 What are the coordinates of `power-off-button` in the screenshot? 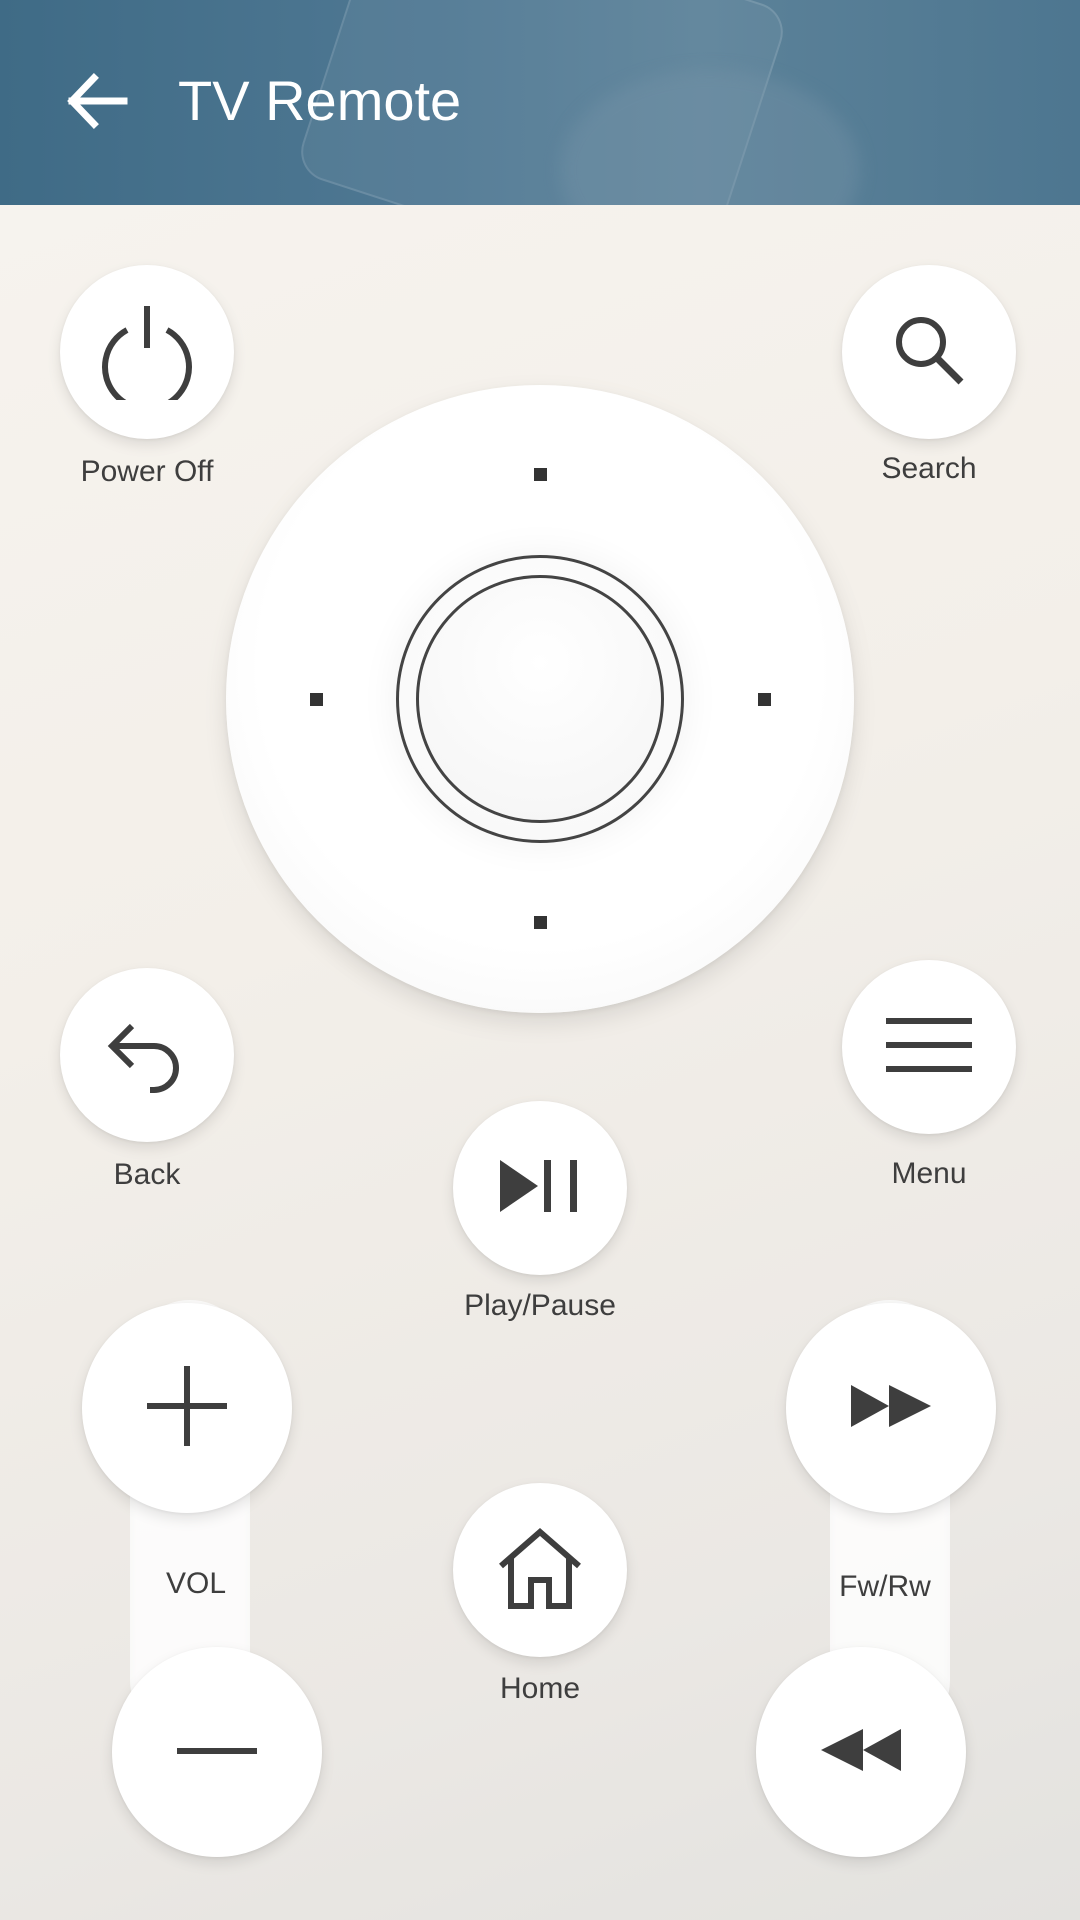 It's located at (147, 352).